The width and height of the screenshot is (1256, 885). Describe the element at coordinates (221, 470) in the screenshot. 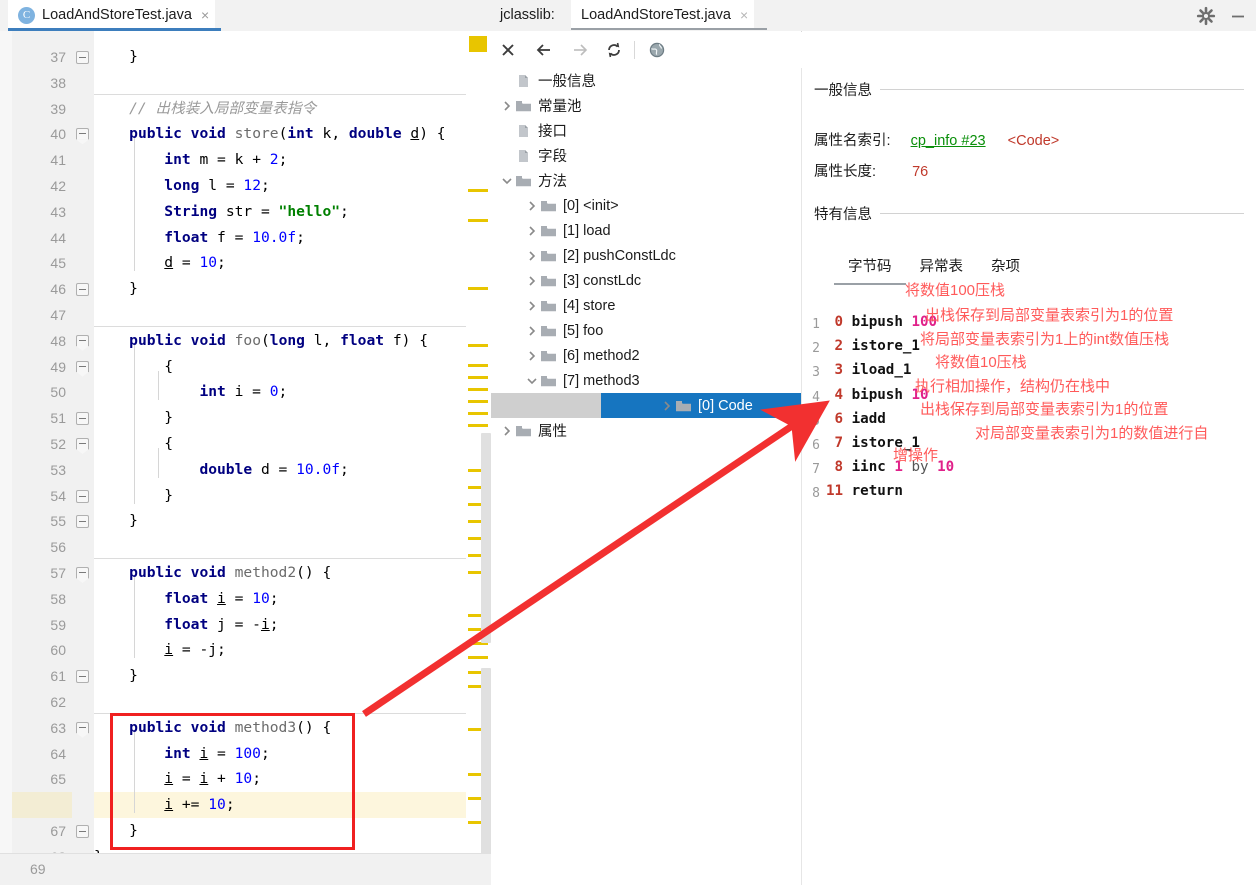

I see `code-line: double d = 10.0f;` at that location.